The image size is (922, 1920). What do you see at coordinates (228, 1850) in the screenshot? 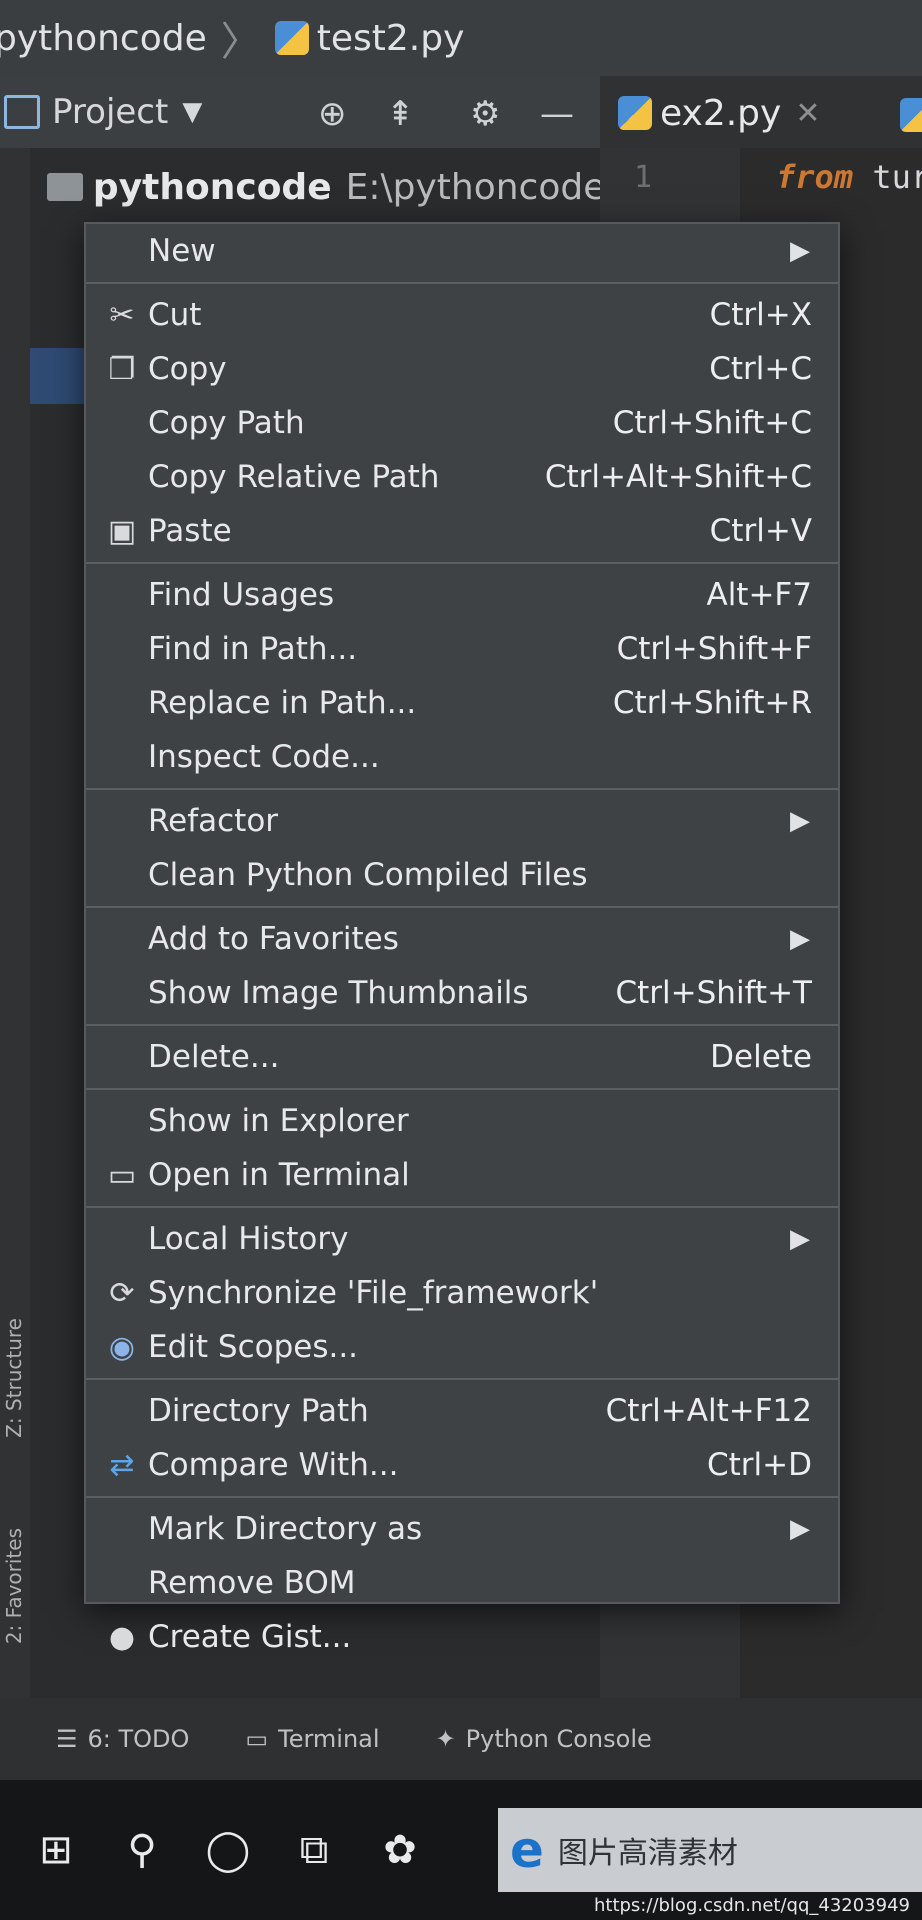
I see `cortana-icon: ◯` at bounding box center [228, 1850].